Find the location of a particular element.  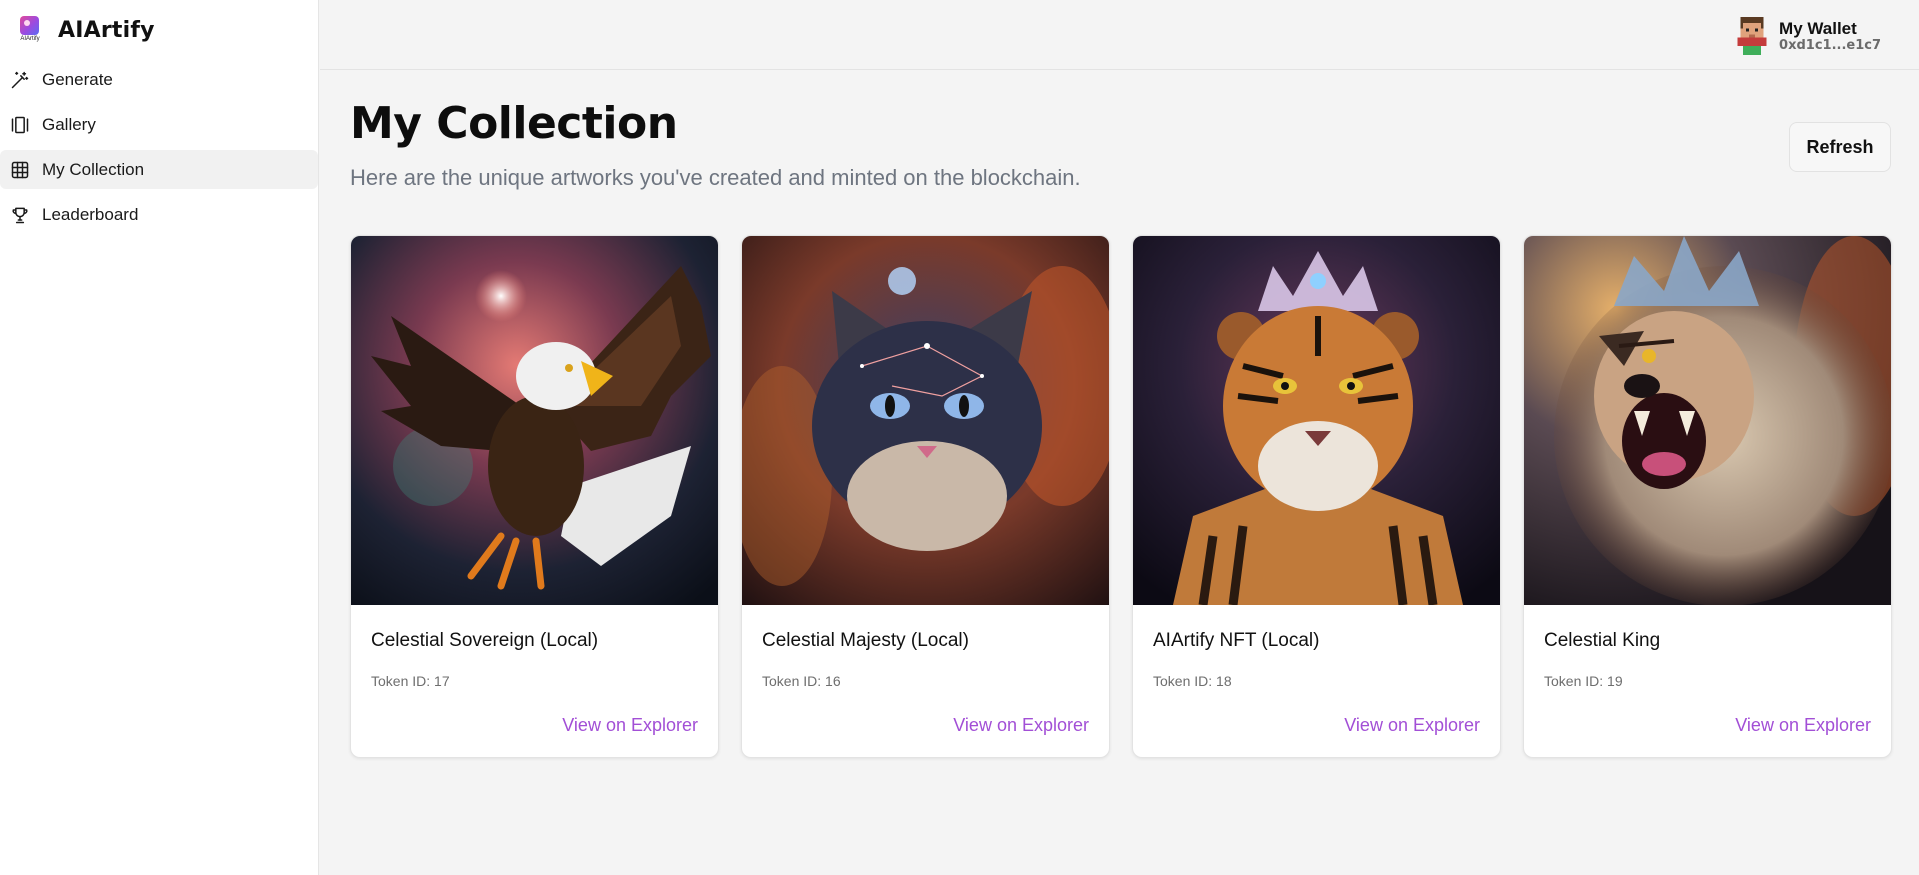

magic-wand-icon is located at coordinates (20, 79).